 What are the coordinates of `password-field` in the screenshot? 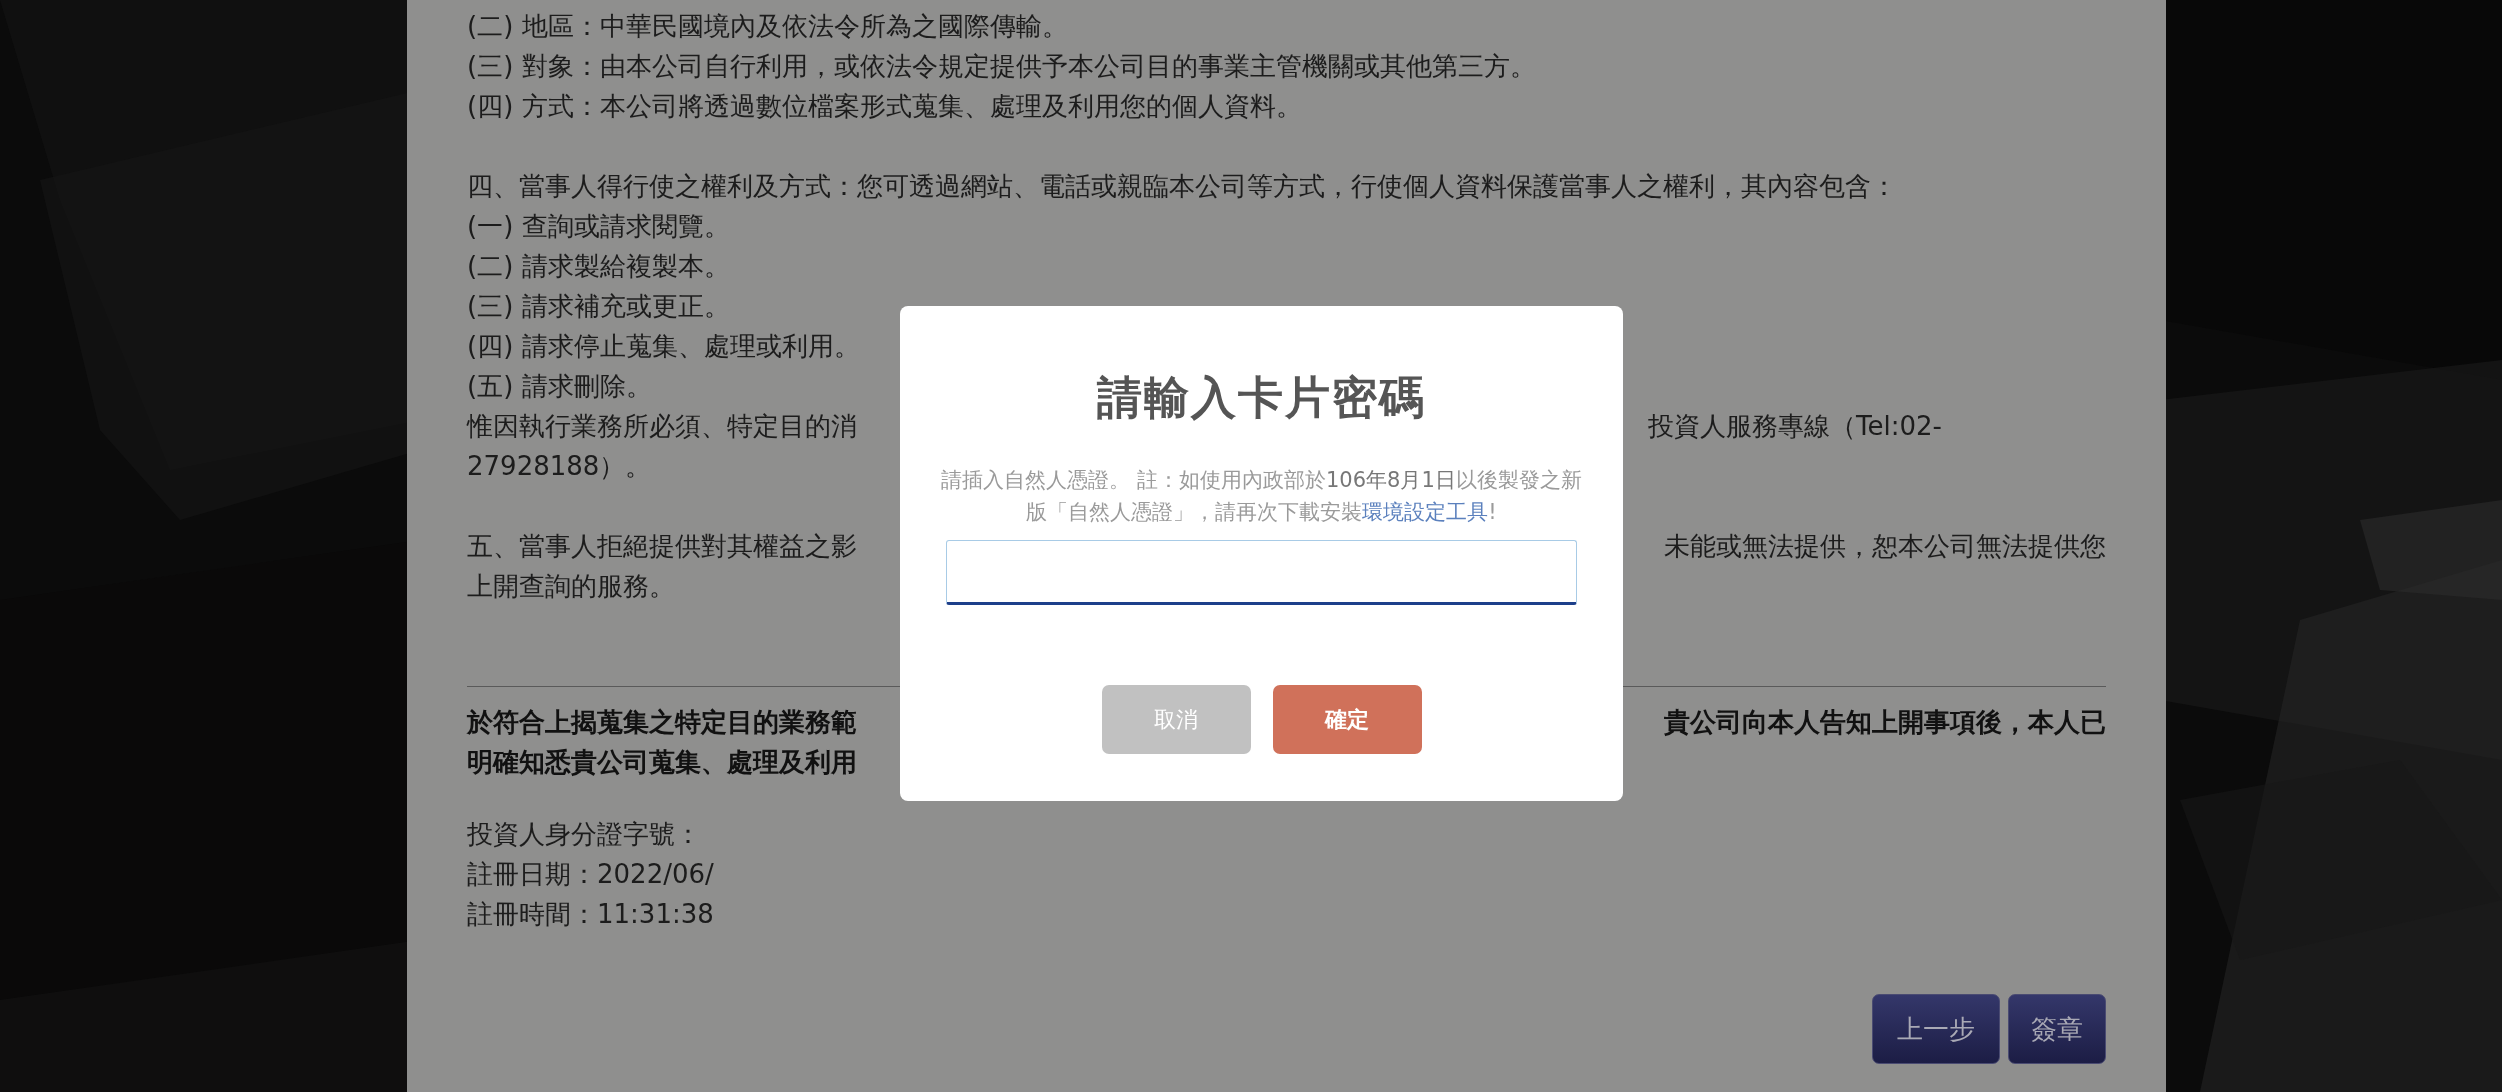 It's located at (1261, 572).